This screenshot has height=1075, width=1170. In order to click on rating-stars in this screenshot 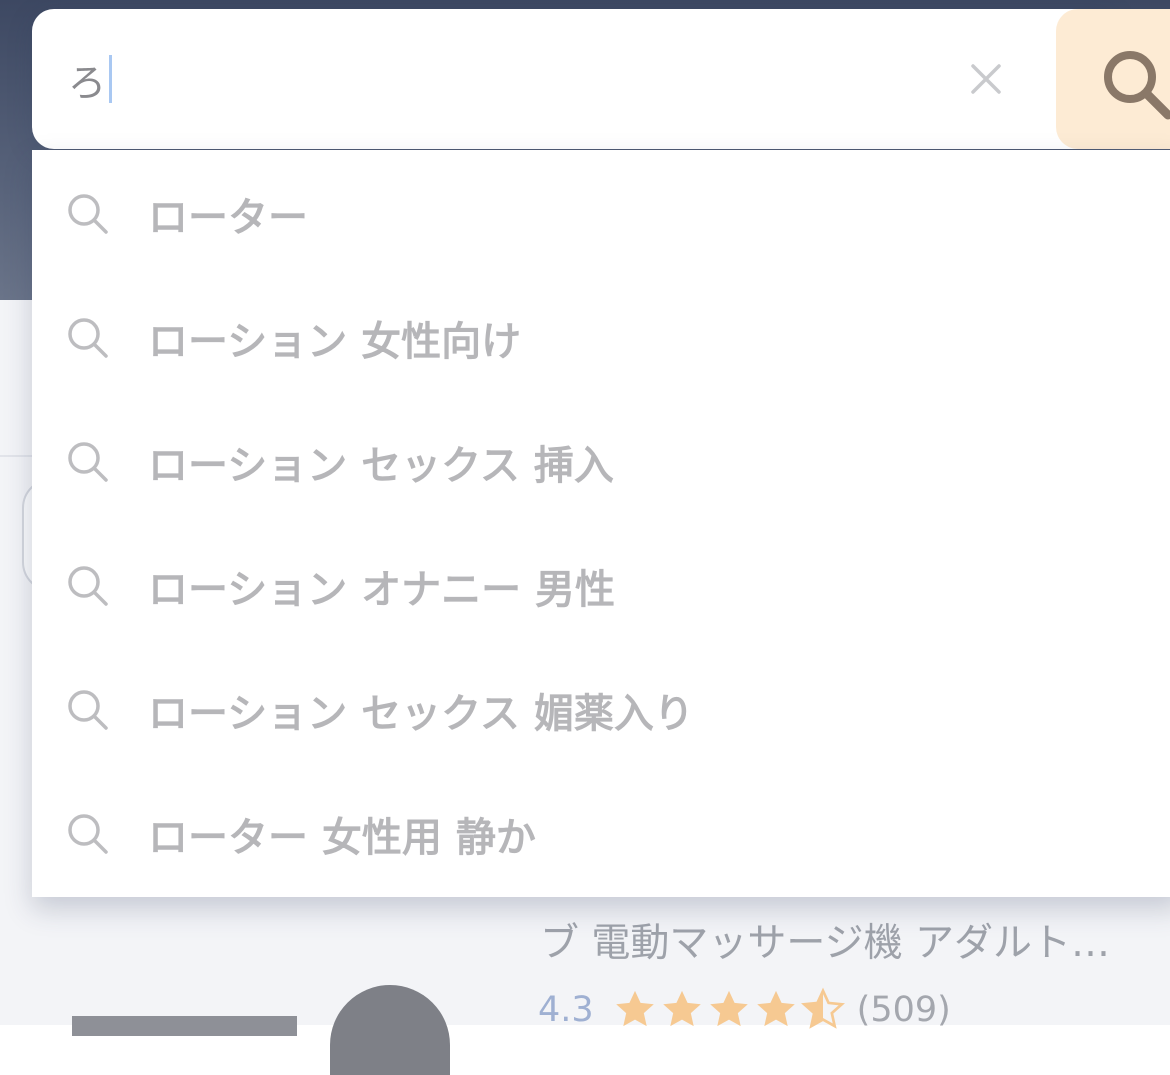, I will do `click(729, 1010)`.